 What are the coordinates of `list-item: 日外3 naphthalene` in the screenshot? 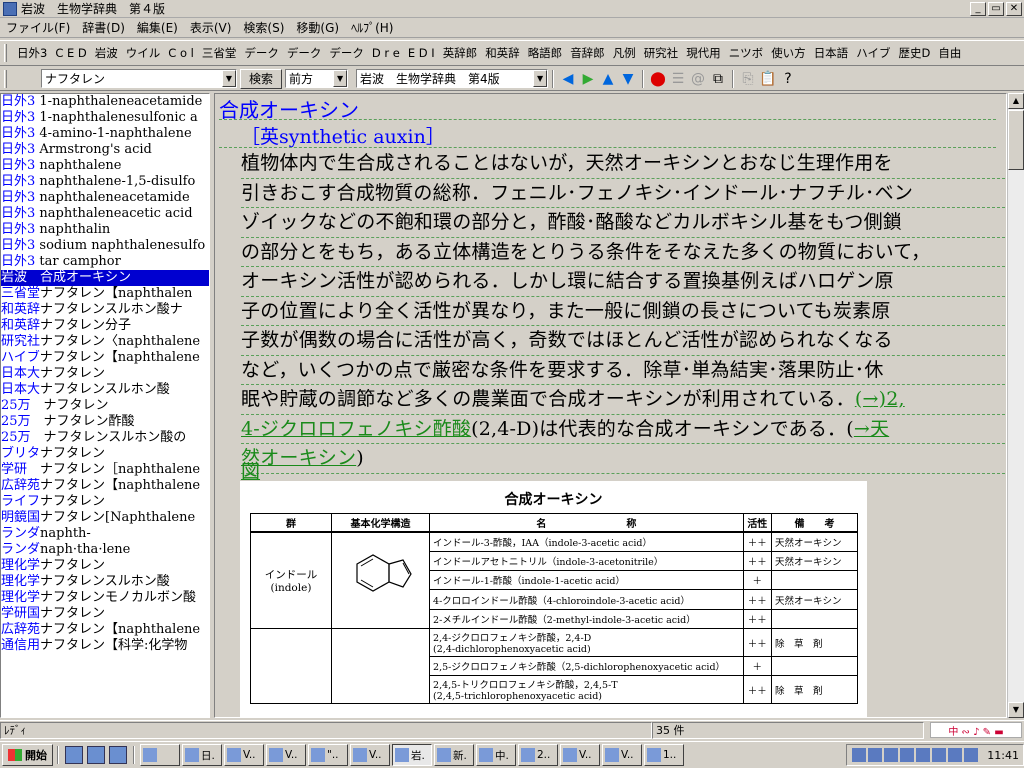 It's located at (105, 166).